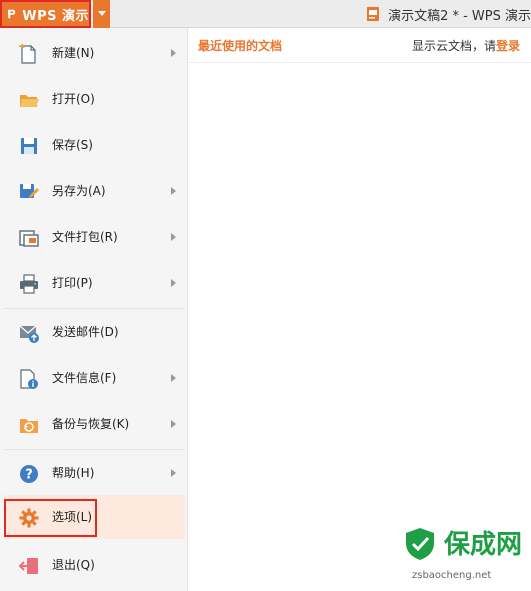 This screenshot has height=591, width=531. I want to click on menu-label-file-info: 文件信息(F), so click(84, 378).